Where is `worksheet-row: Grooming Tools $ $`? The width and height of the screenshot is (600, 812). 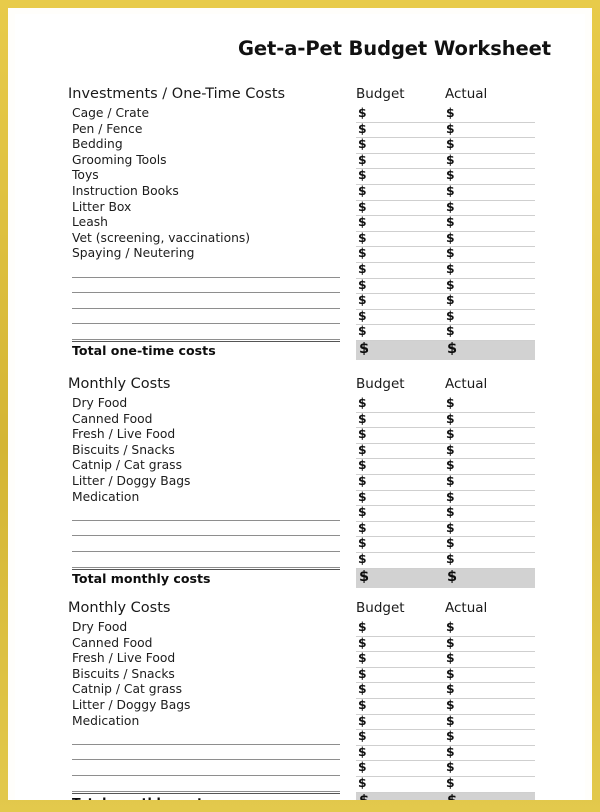 worksheet-row: Grooming Tools $ $ is located at coordinates (300, 161).